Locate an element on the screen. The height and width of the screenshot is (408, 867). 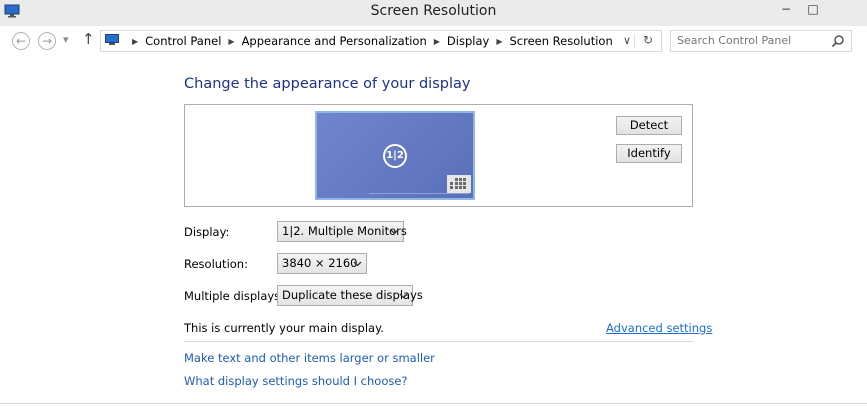
search-icon is located at coordinates (838, 41).